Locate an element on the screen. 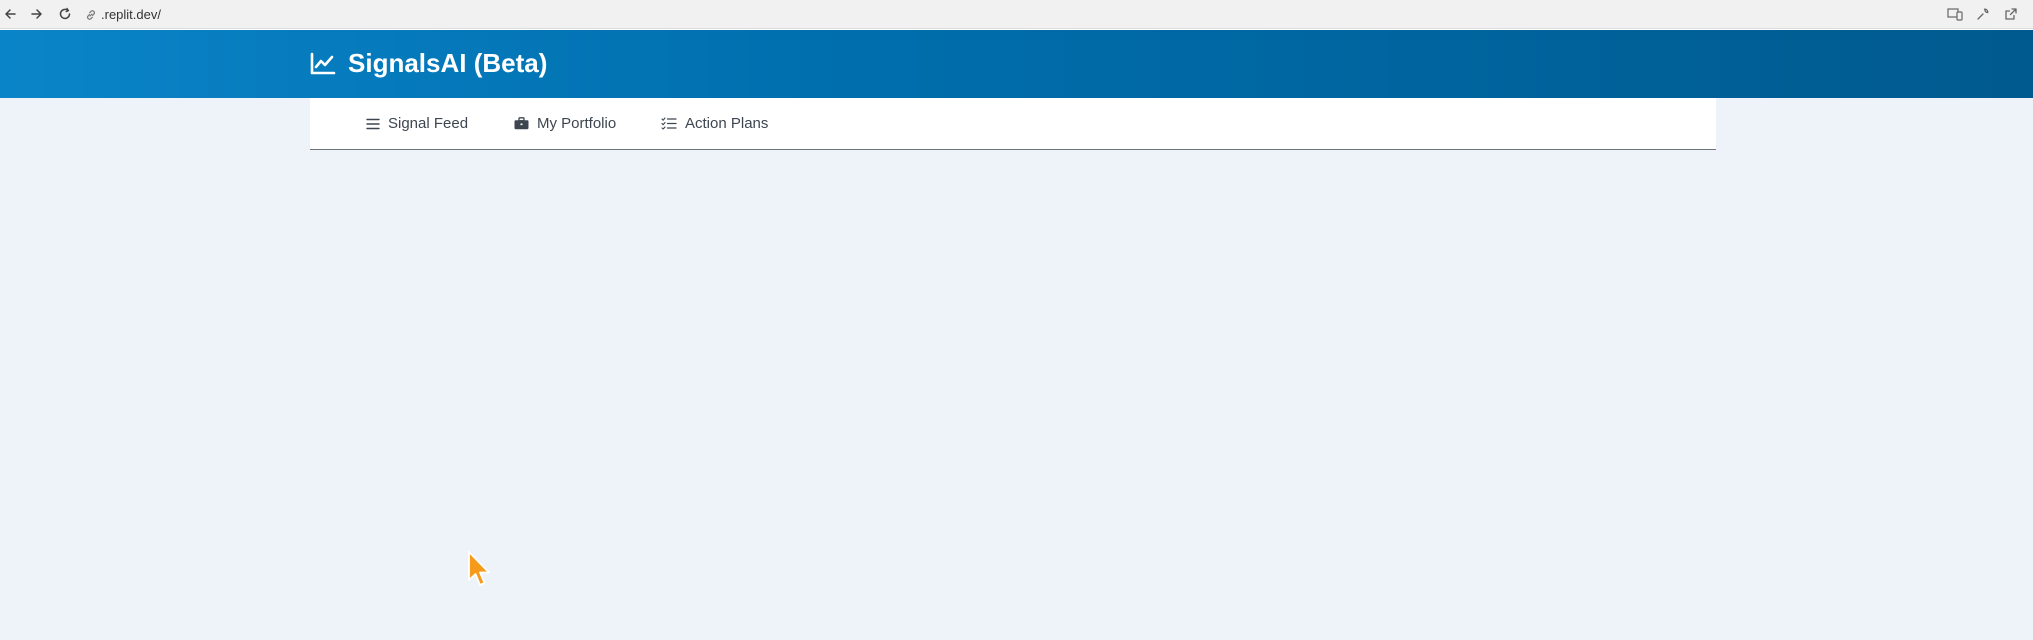 The image size is (2033, 640). back-button is located at coordinates (10, 14).